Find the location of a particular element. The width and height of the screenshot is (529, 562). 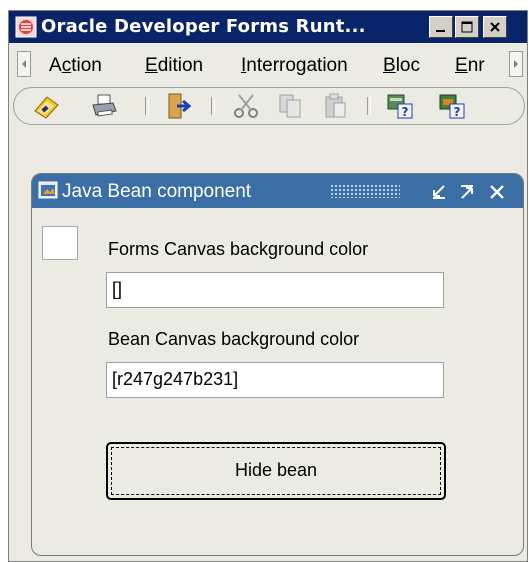

save-icon is located at coordinates (46, 106).